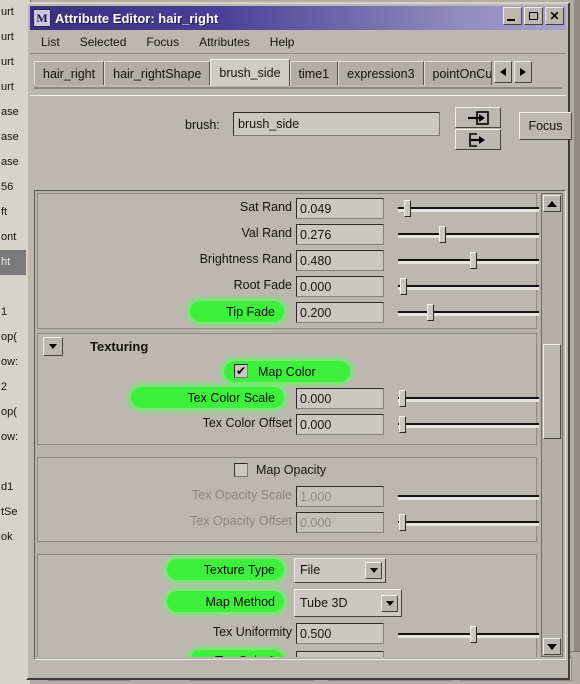 This screenshot has width=580, height=684. I want to click on texture-type-dropdown: File, so click(340, 570).